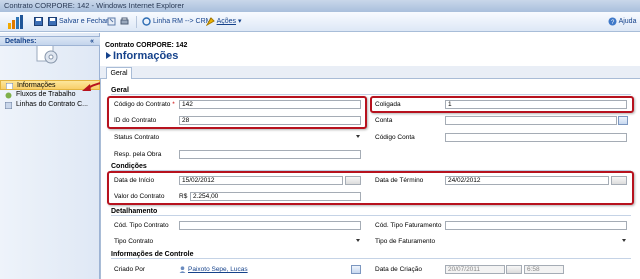 This screenshot has height=279, width=640. What do you see at coordinates (627, 21) in the screenshot?
I see `help-label: Ajuda` at bounding box center [627, 21].